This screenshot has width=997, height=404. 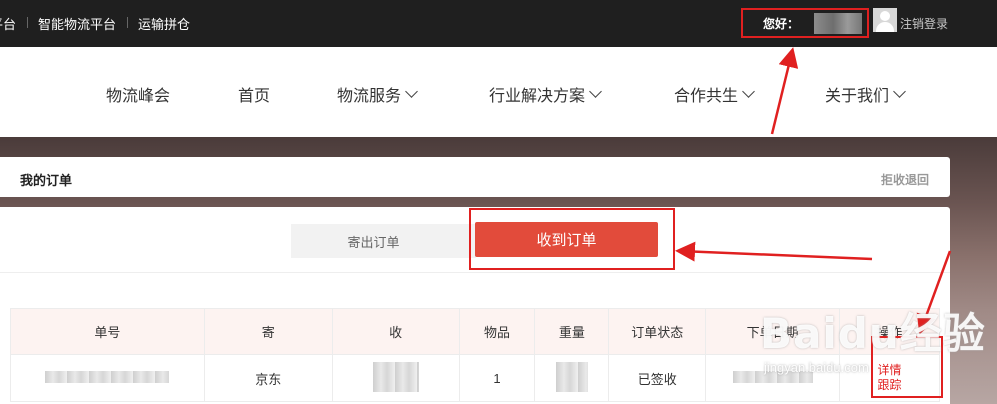 I want to click on nav-item-home: 首页, so click(x=254, y=94).